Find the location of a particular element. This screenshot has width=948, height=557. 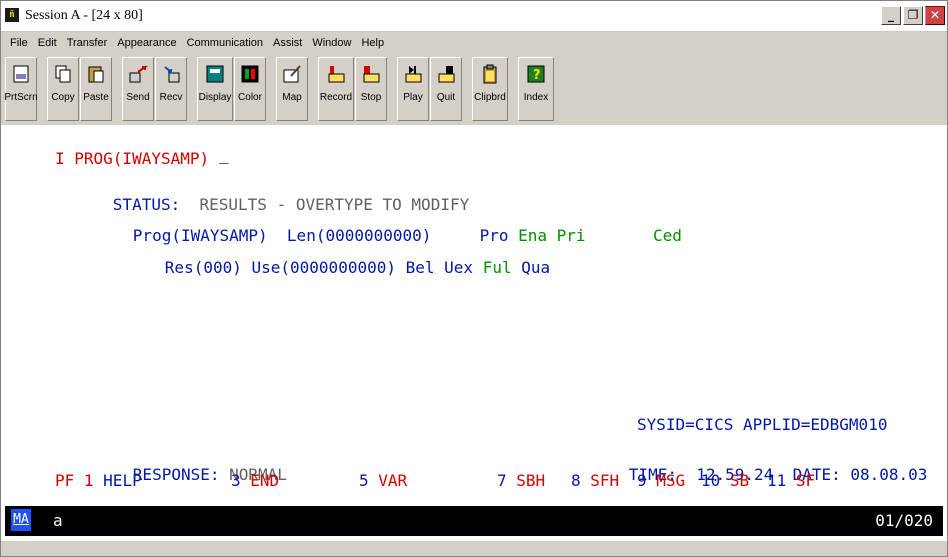

display-icon is located at coordinates (215, 74).